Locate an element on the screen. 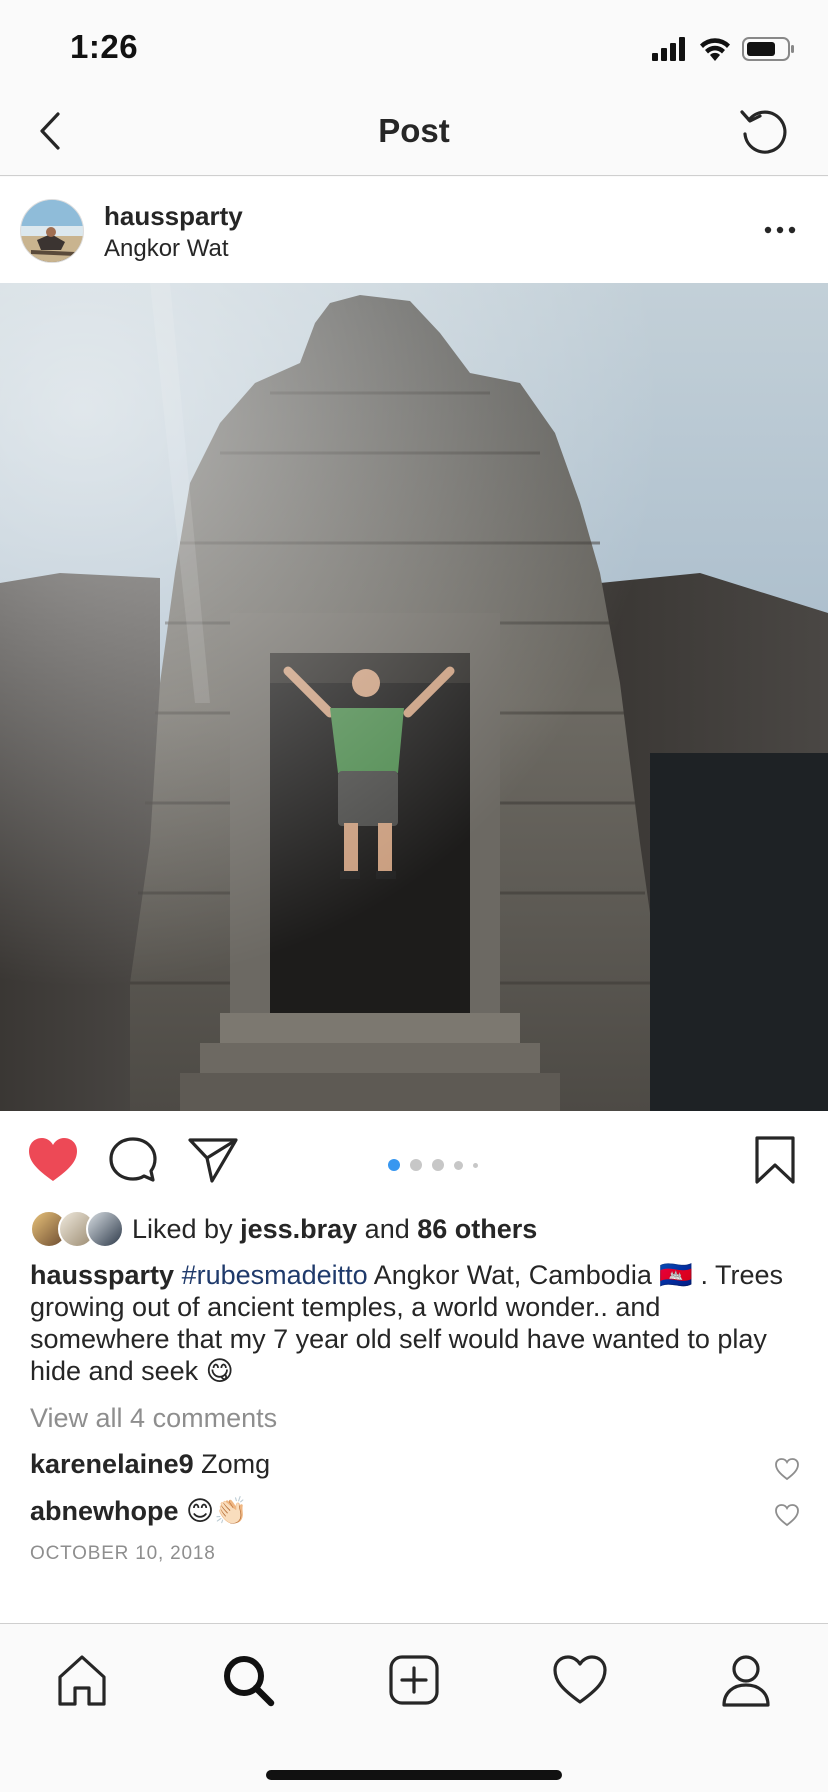 This screenshot has height=1792, width=828. likes-text: Liked by jess.bray and 86 others is located at coordinates (334, 1229).